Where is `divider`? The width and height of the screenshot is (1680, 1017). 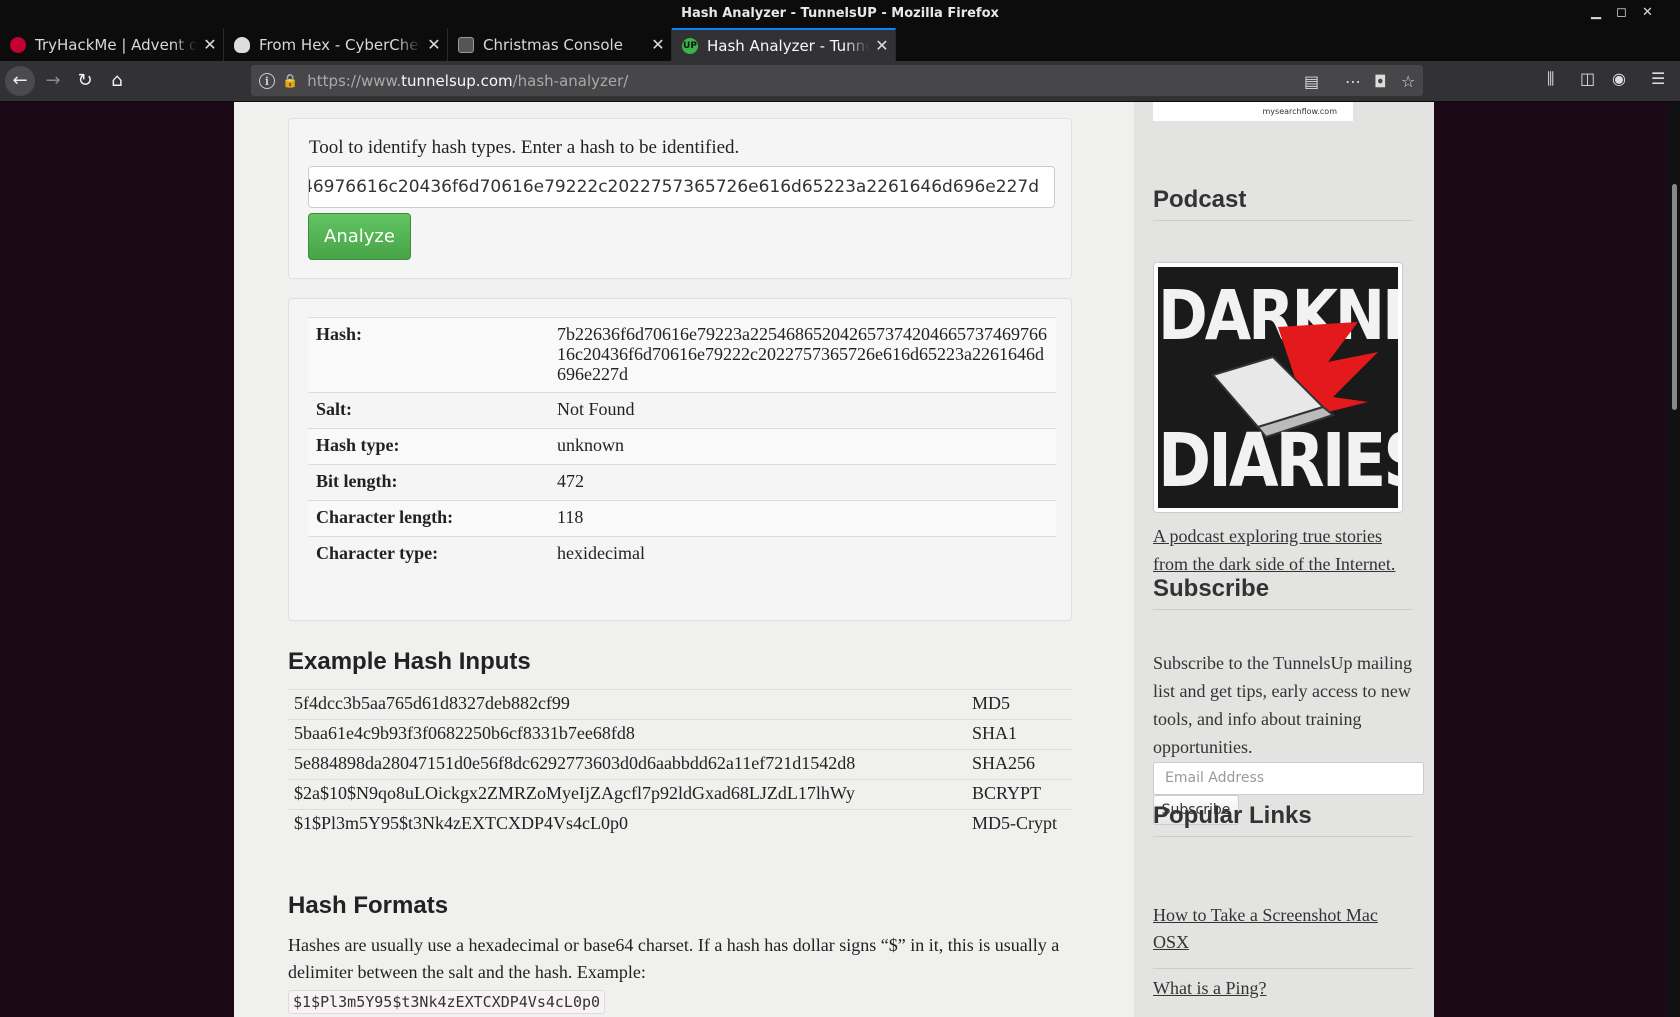
divider is located at coordinates (1283, 968).